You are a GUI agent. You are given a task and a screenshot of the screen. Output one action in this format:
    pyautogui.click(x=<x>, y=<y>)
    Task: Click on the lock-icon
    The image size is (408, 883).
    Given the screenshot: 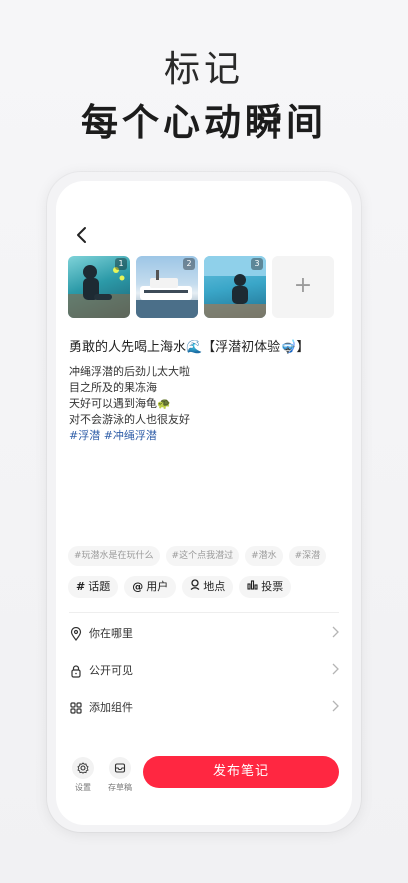 What is the action you would take?
    pyautogui.click(x=76, y=670)
    